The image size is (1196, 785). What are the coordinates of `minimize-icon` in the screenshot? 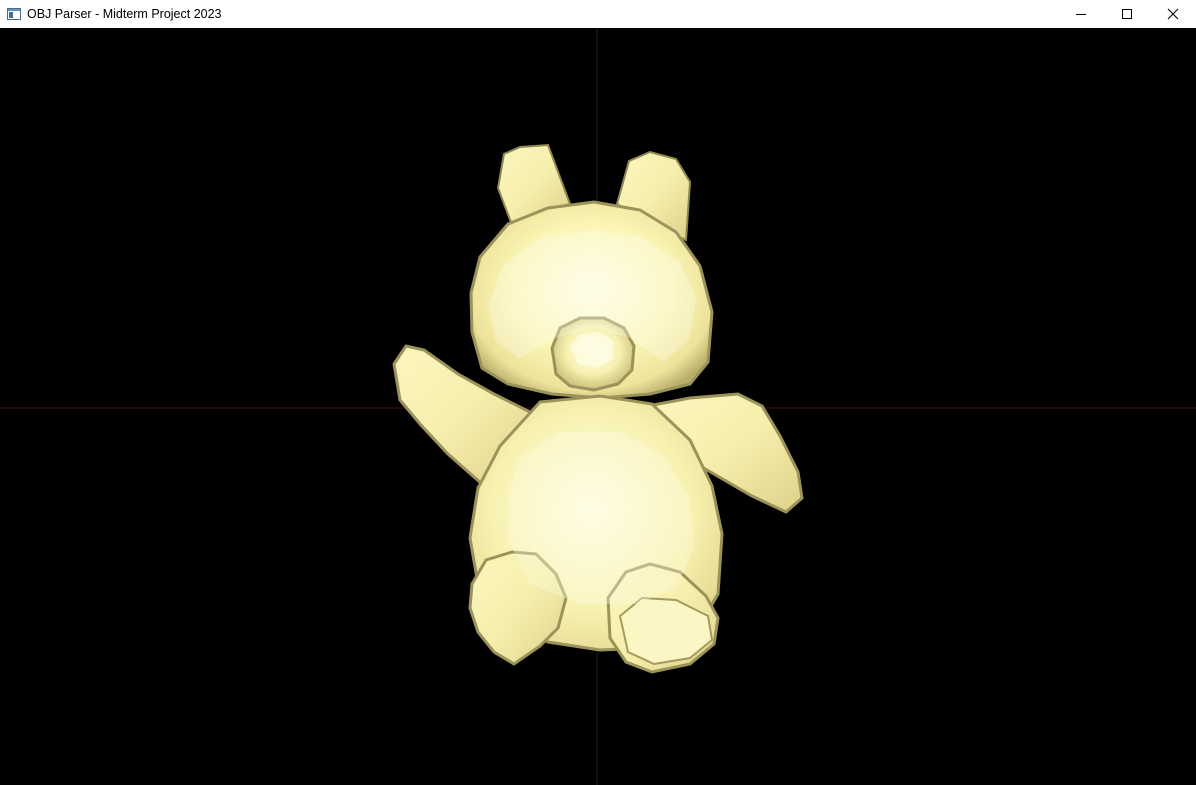 It's located at (1081, 14).